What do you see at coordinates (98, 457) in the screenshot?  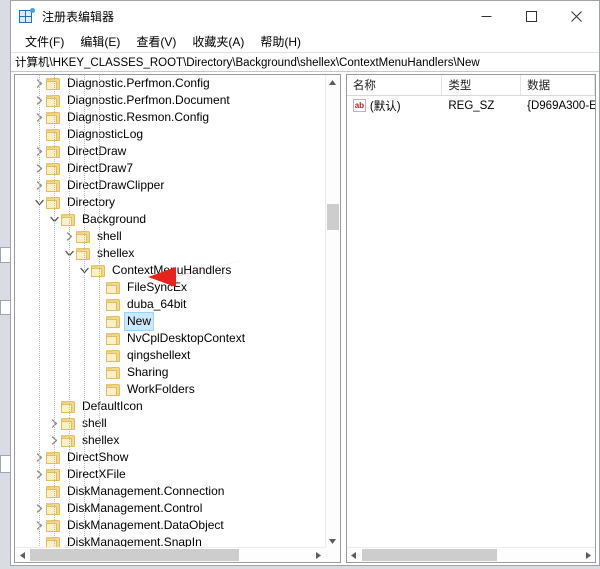 I see `tree-item-label: DirectShow` at bounding box center [98, 457].